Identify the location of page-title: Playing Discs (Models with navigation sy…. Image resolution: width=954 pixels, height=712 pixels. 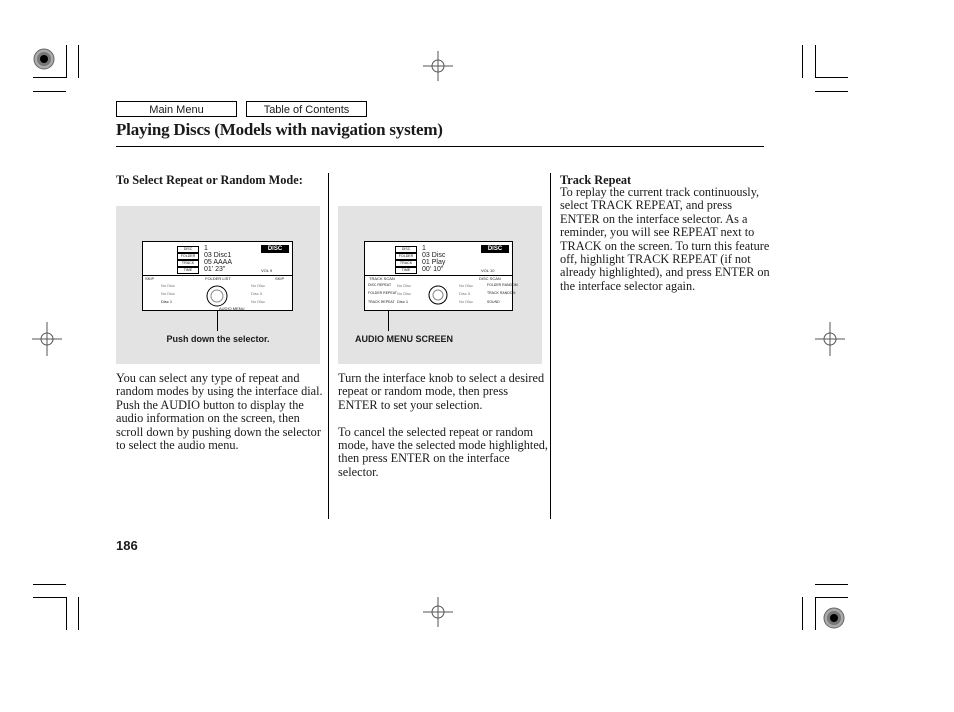
(279, 129).